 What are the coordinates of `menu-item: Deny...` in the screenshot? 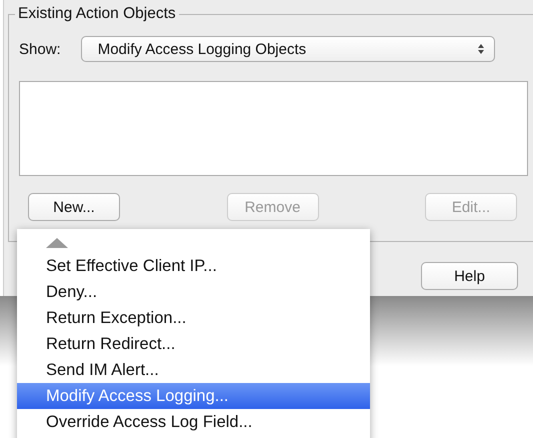 It's located at (193, 292).